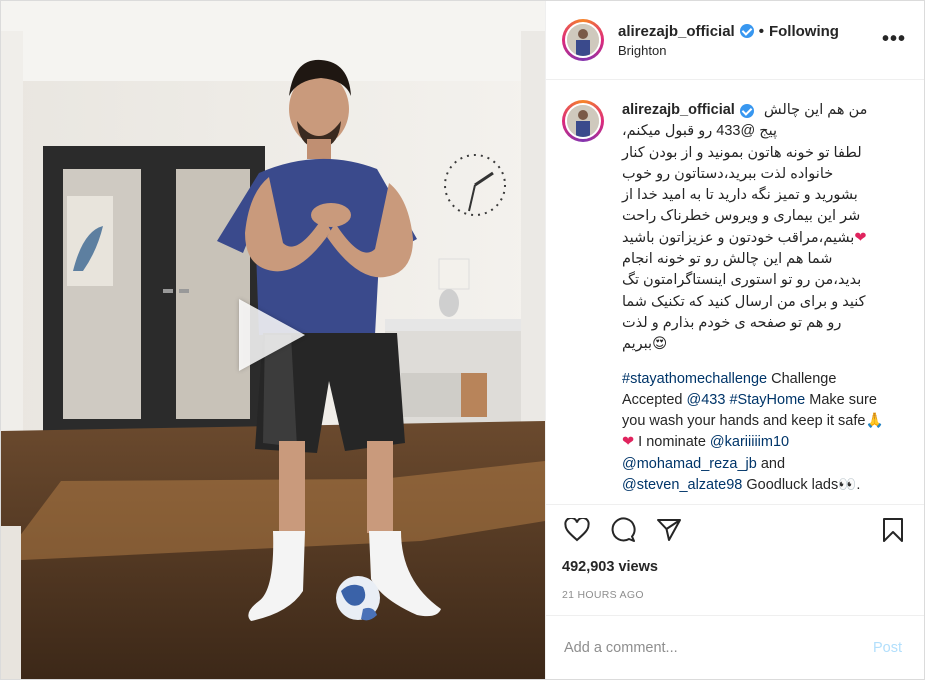 Image resolution: width=925 pixels, height=680 pixels. What do you see at coordinates (694, 379) in the screenshot?
I see `hashtag-link: #stayathomechallenge` at bounding box center [694, 379].